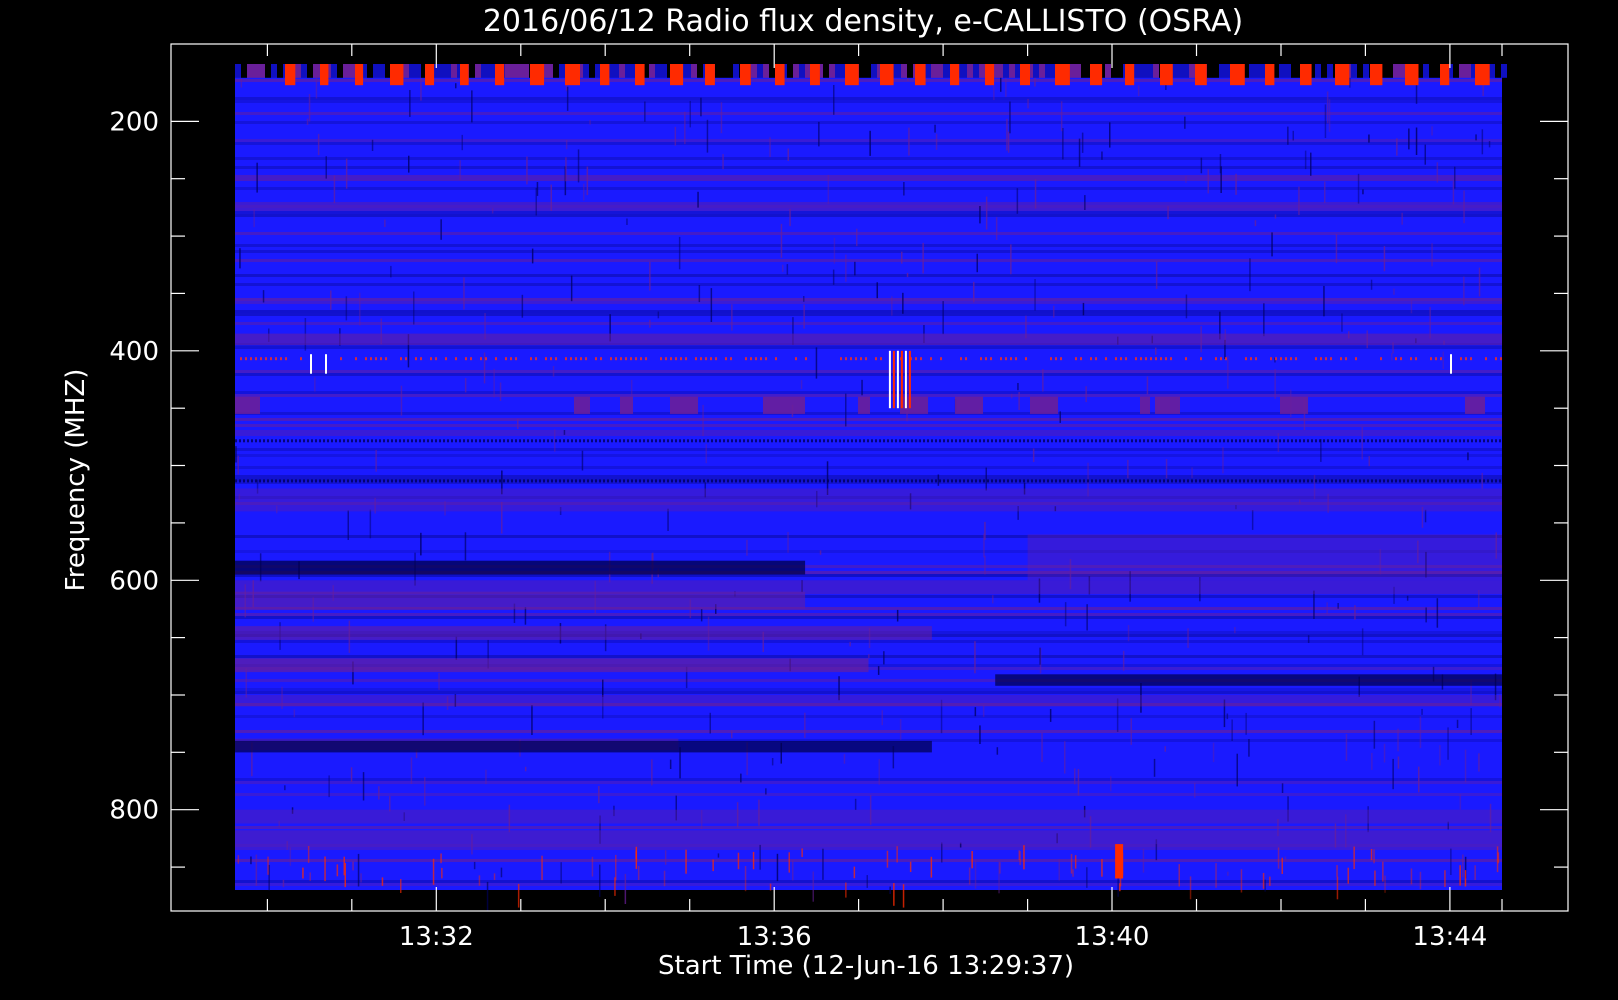 The image size is (1618, 1000). Describe the element at coordinates (134, 352) in the screenshot. I see `y-tick-label: 400` at that location.